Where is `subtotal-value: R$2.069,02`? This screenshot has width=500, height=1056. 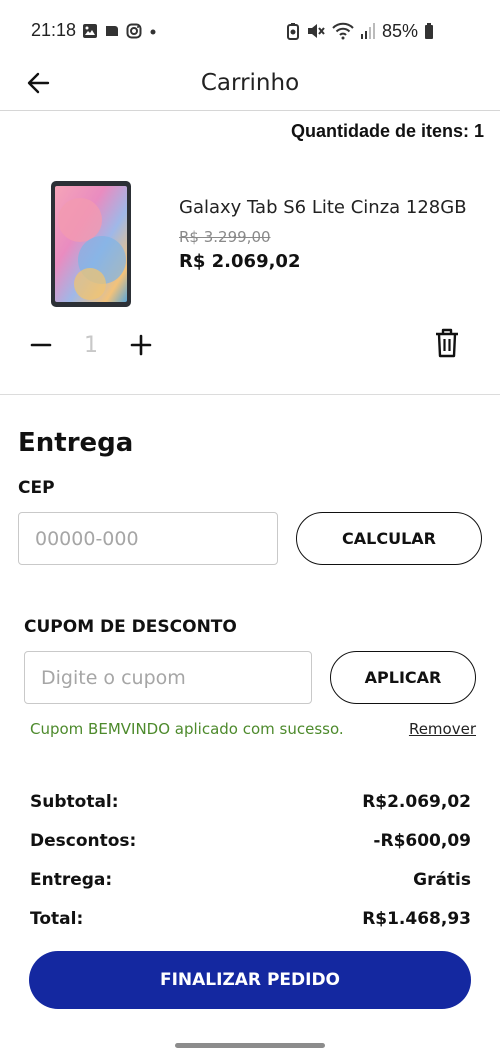
subtotal-value: R$2.069,02 is located at coordinates (416, 802).